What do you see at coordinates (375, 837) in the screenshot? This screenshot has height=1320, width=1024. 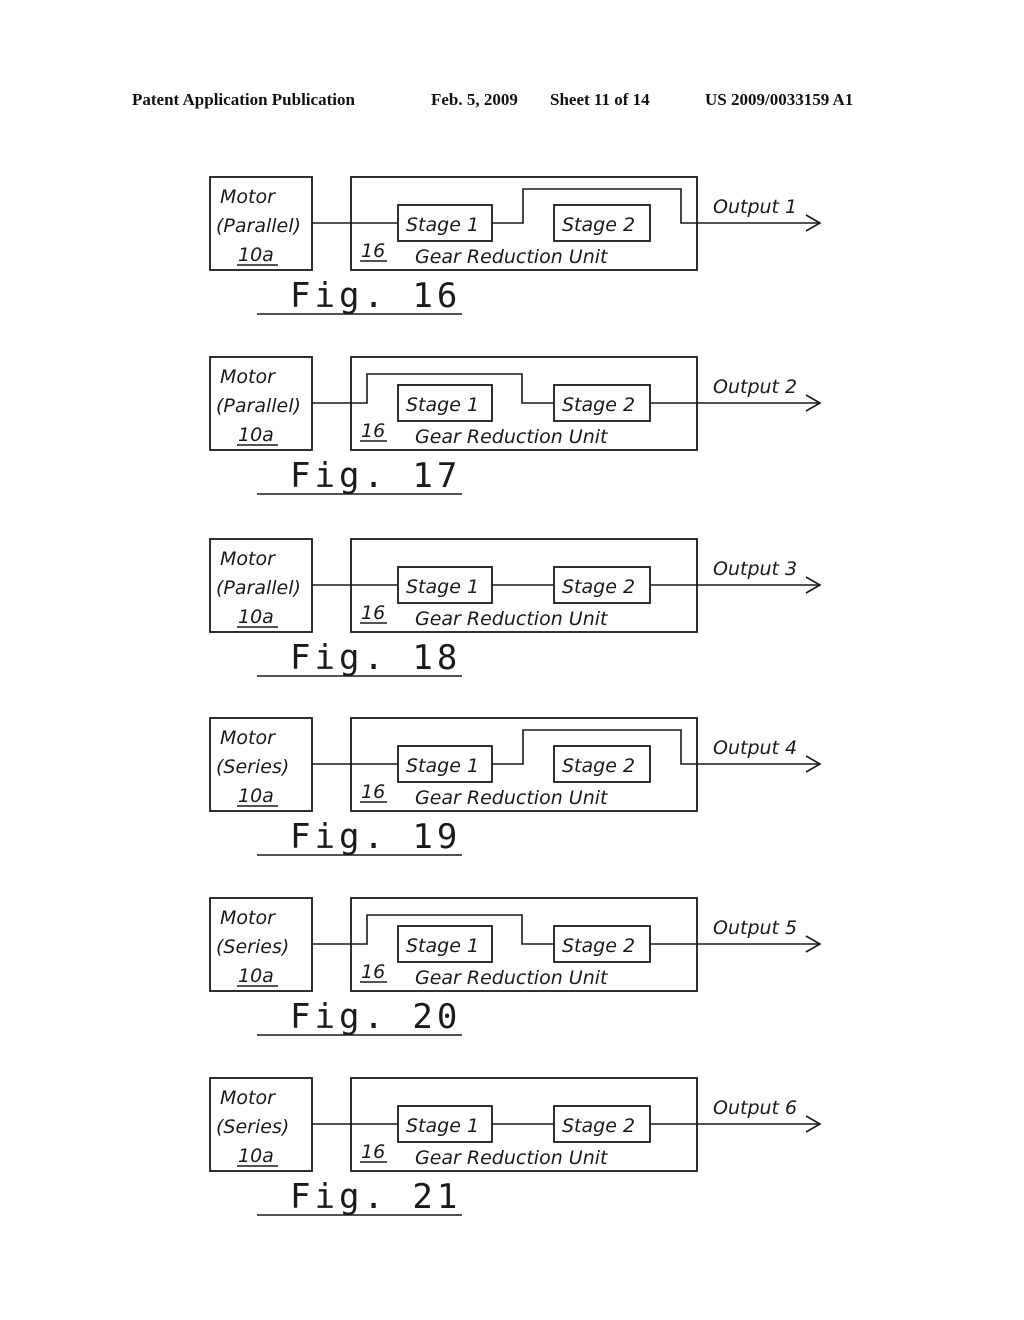 I see `figure-caption: Fig. 19` at bounding box center [375, 837].